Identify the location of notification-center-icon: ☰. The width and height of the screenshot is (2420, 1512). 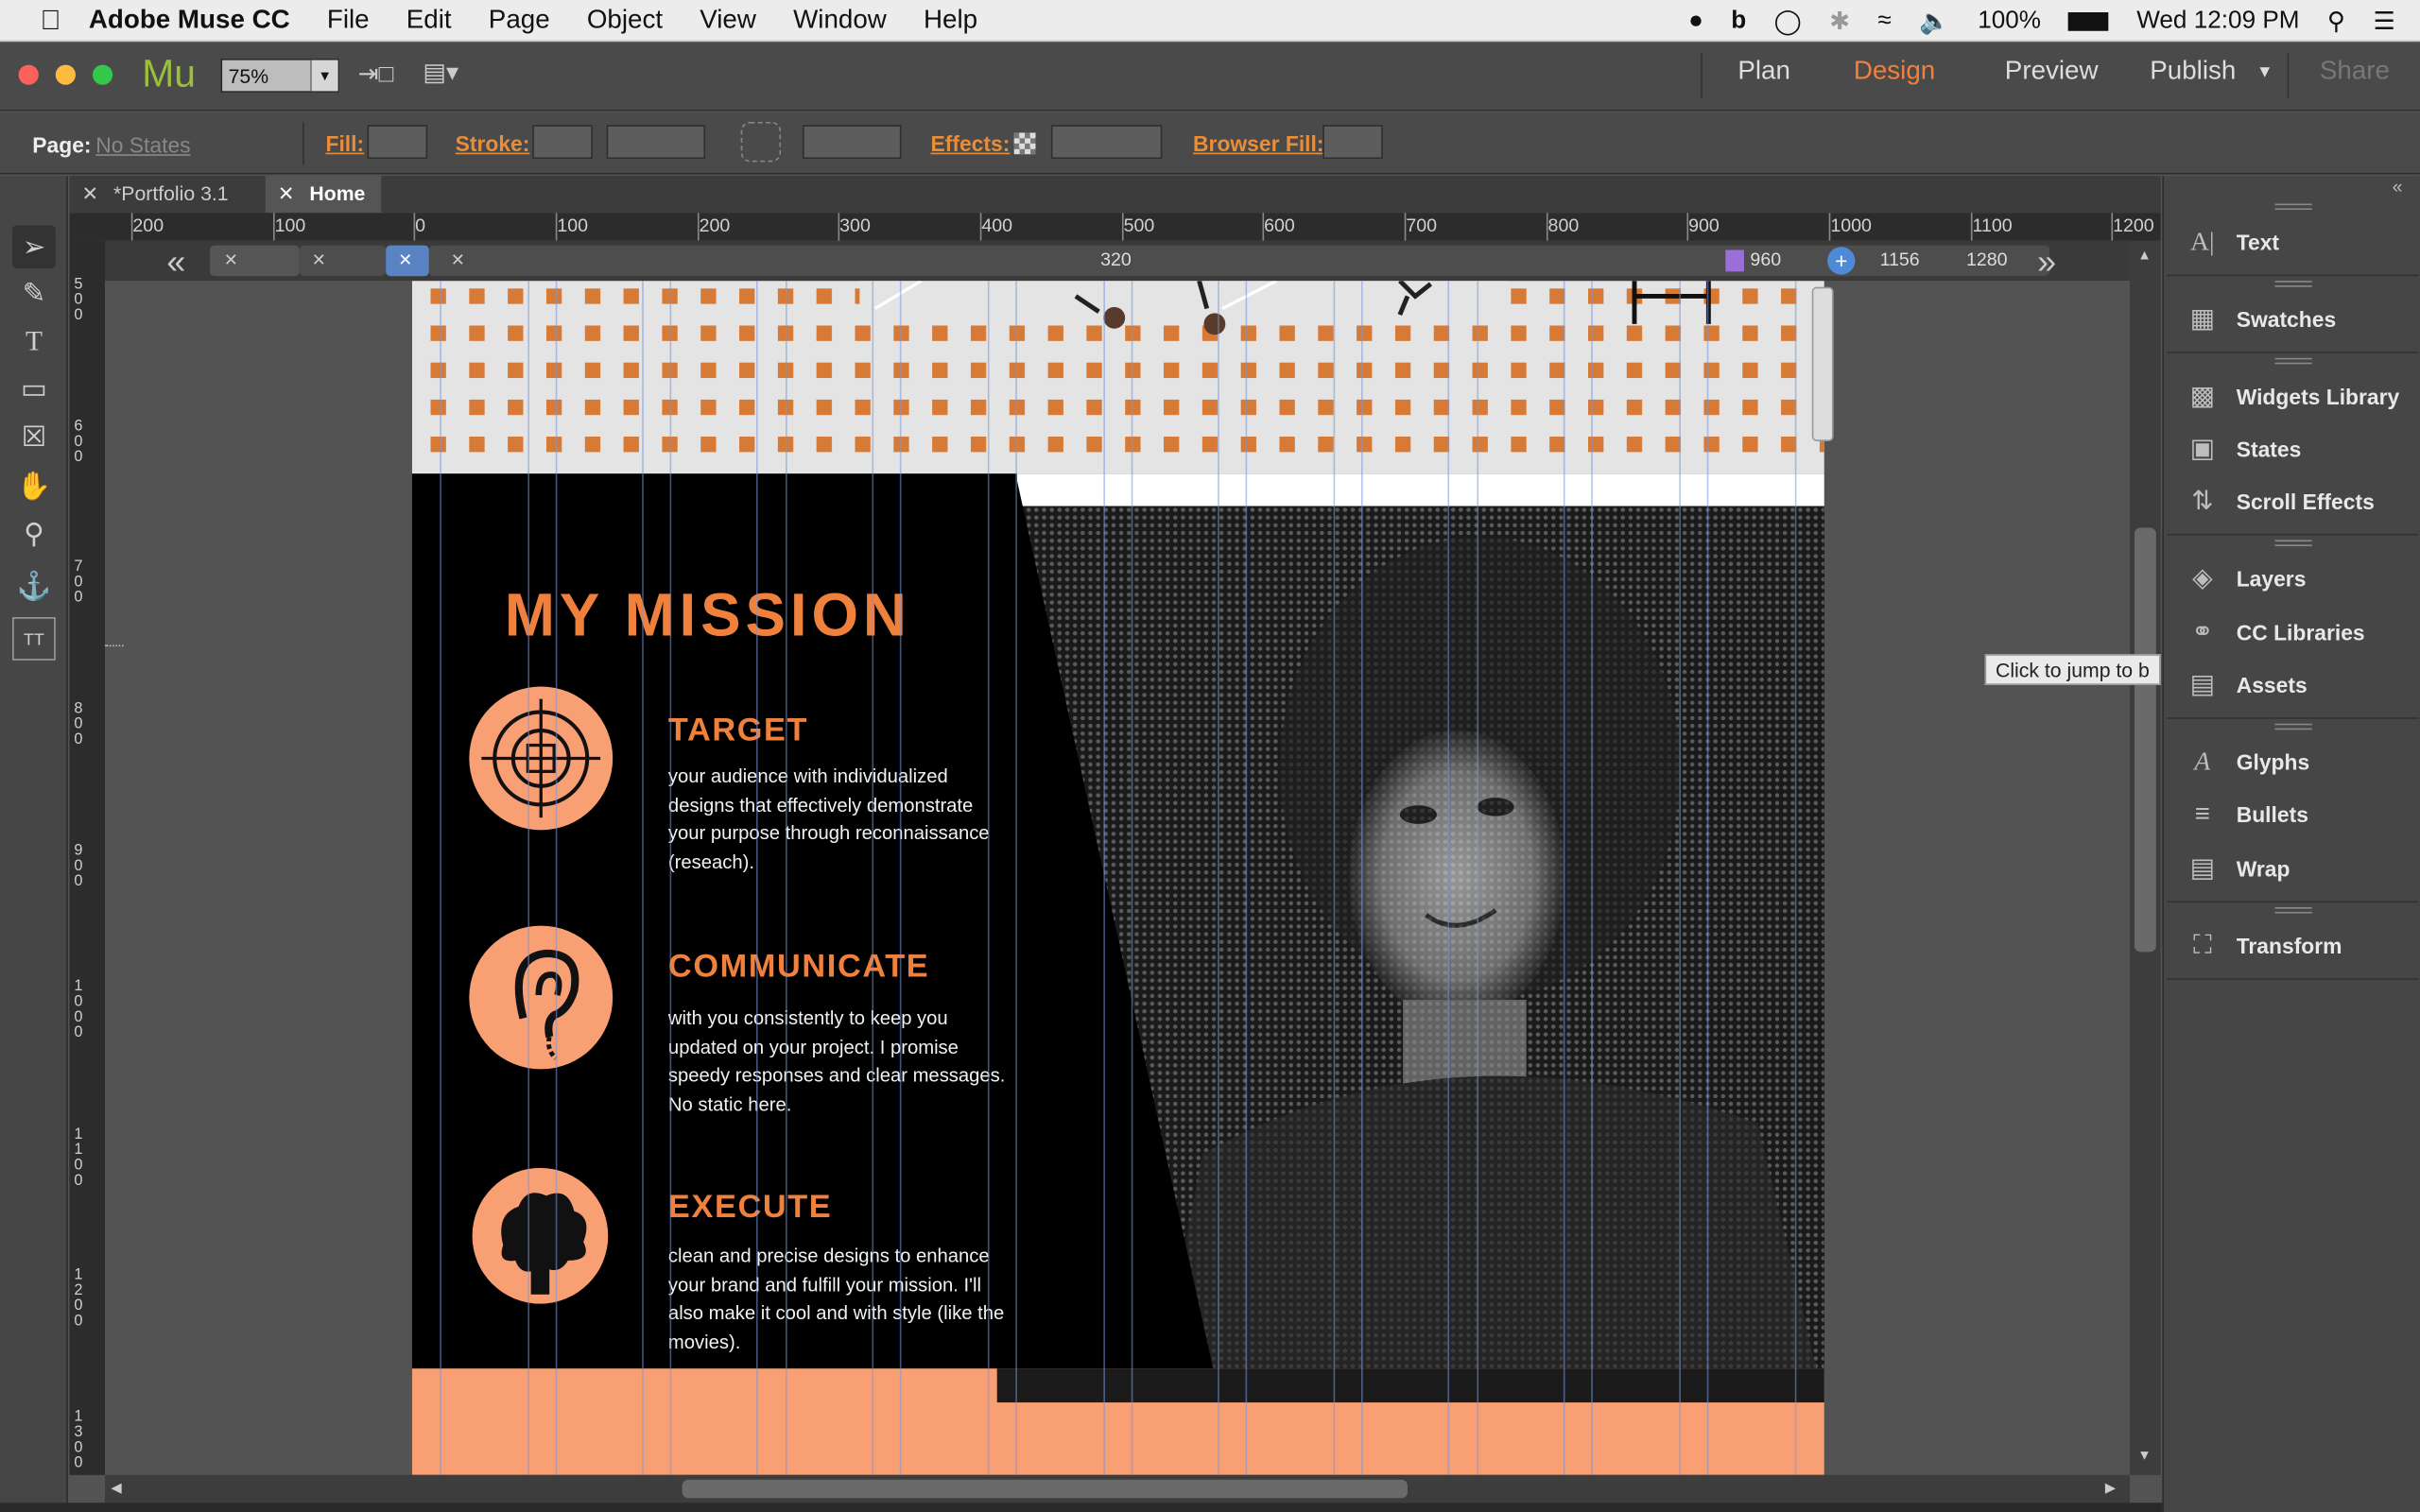
(2383, 21).